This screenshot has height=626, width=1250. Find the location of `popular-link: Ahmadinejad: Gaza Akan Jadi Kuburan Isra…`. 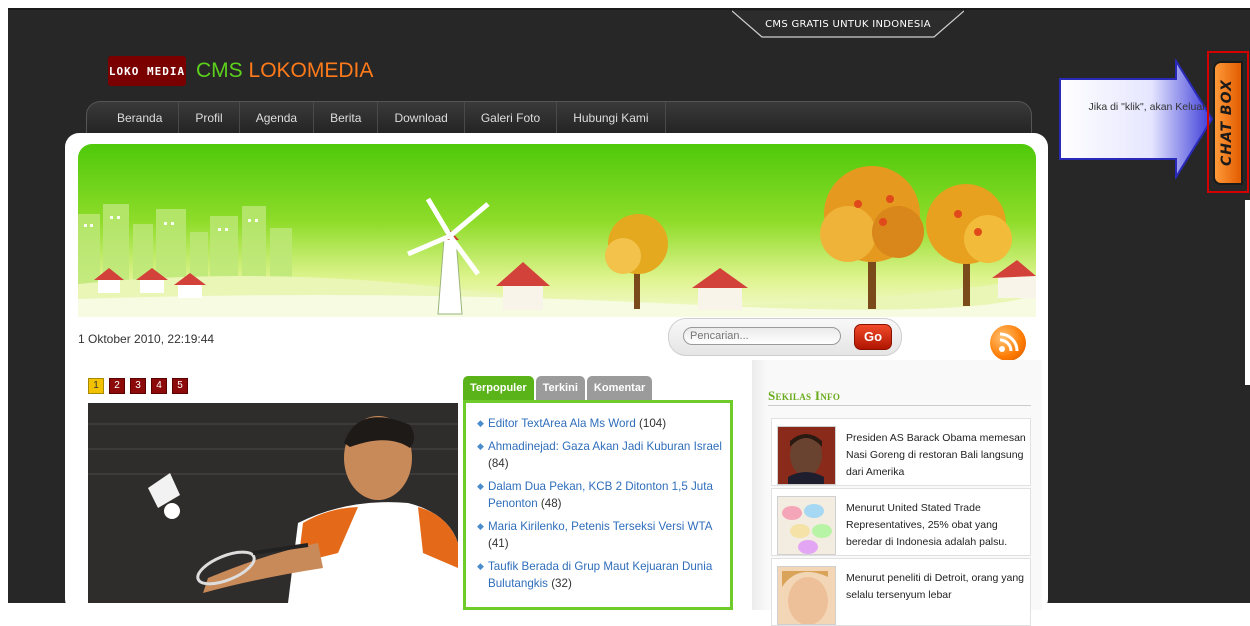

popular-link: Ahmadinejad: Gaza Akan Jadi Kuburan Isra… is located at coordinates (605, 446).